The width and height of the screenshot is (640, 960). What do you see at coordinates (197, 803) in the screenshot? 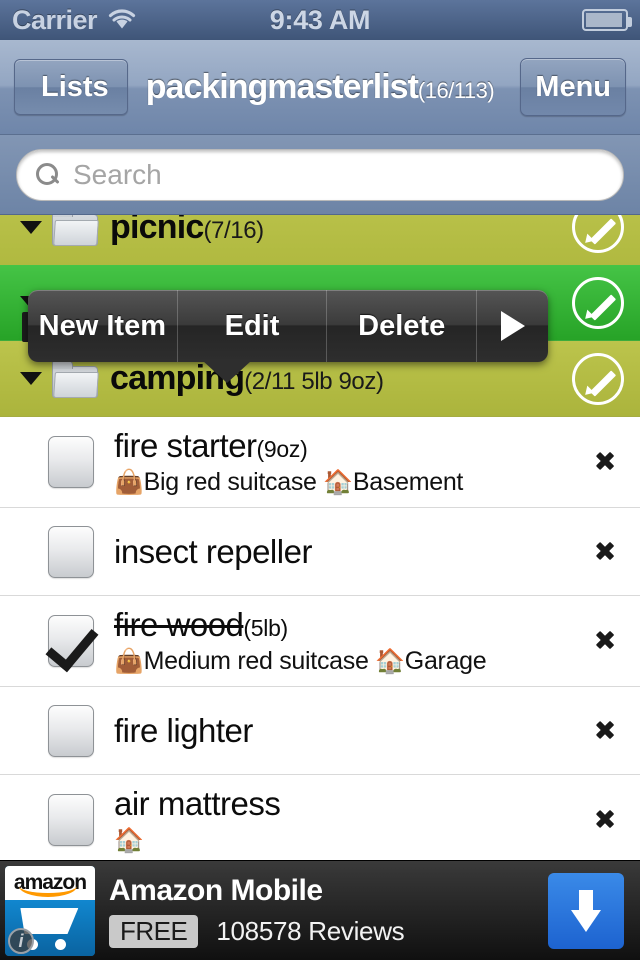
I see `item-name: air mattress` at bounding box center [197, 803].